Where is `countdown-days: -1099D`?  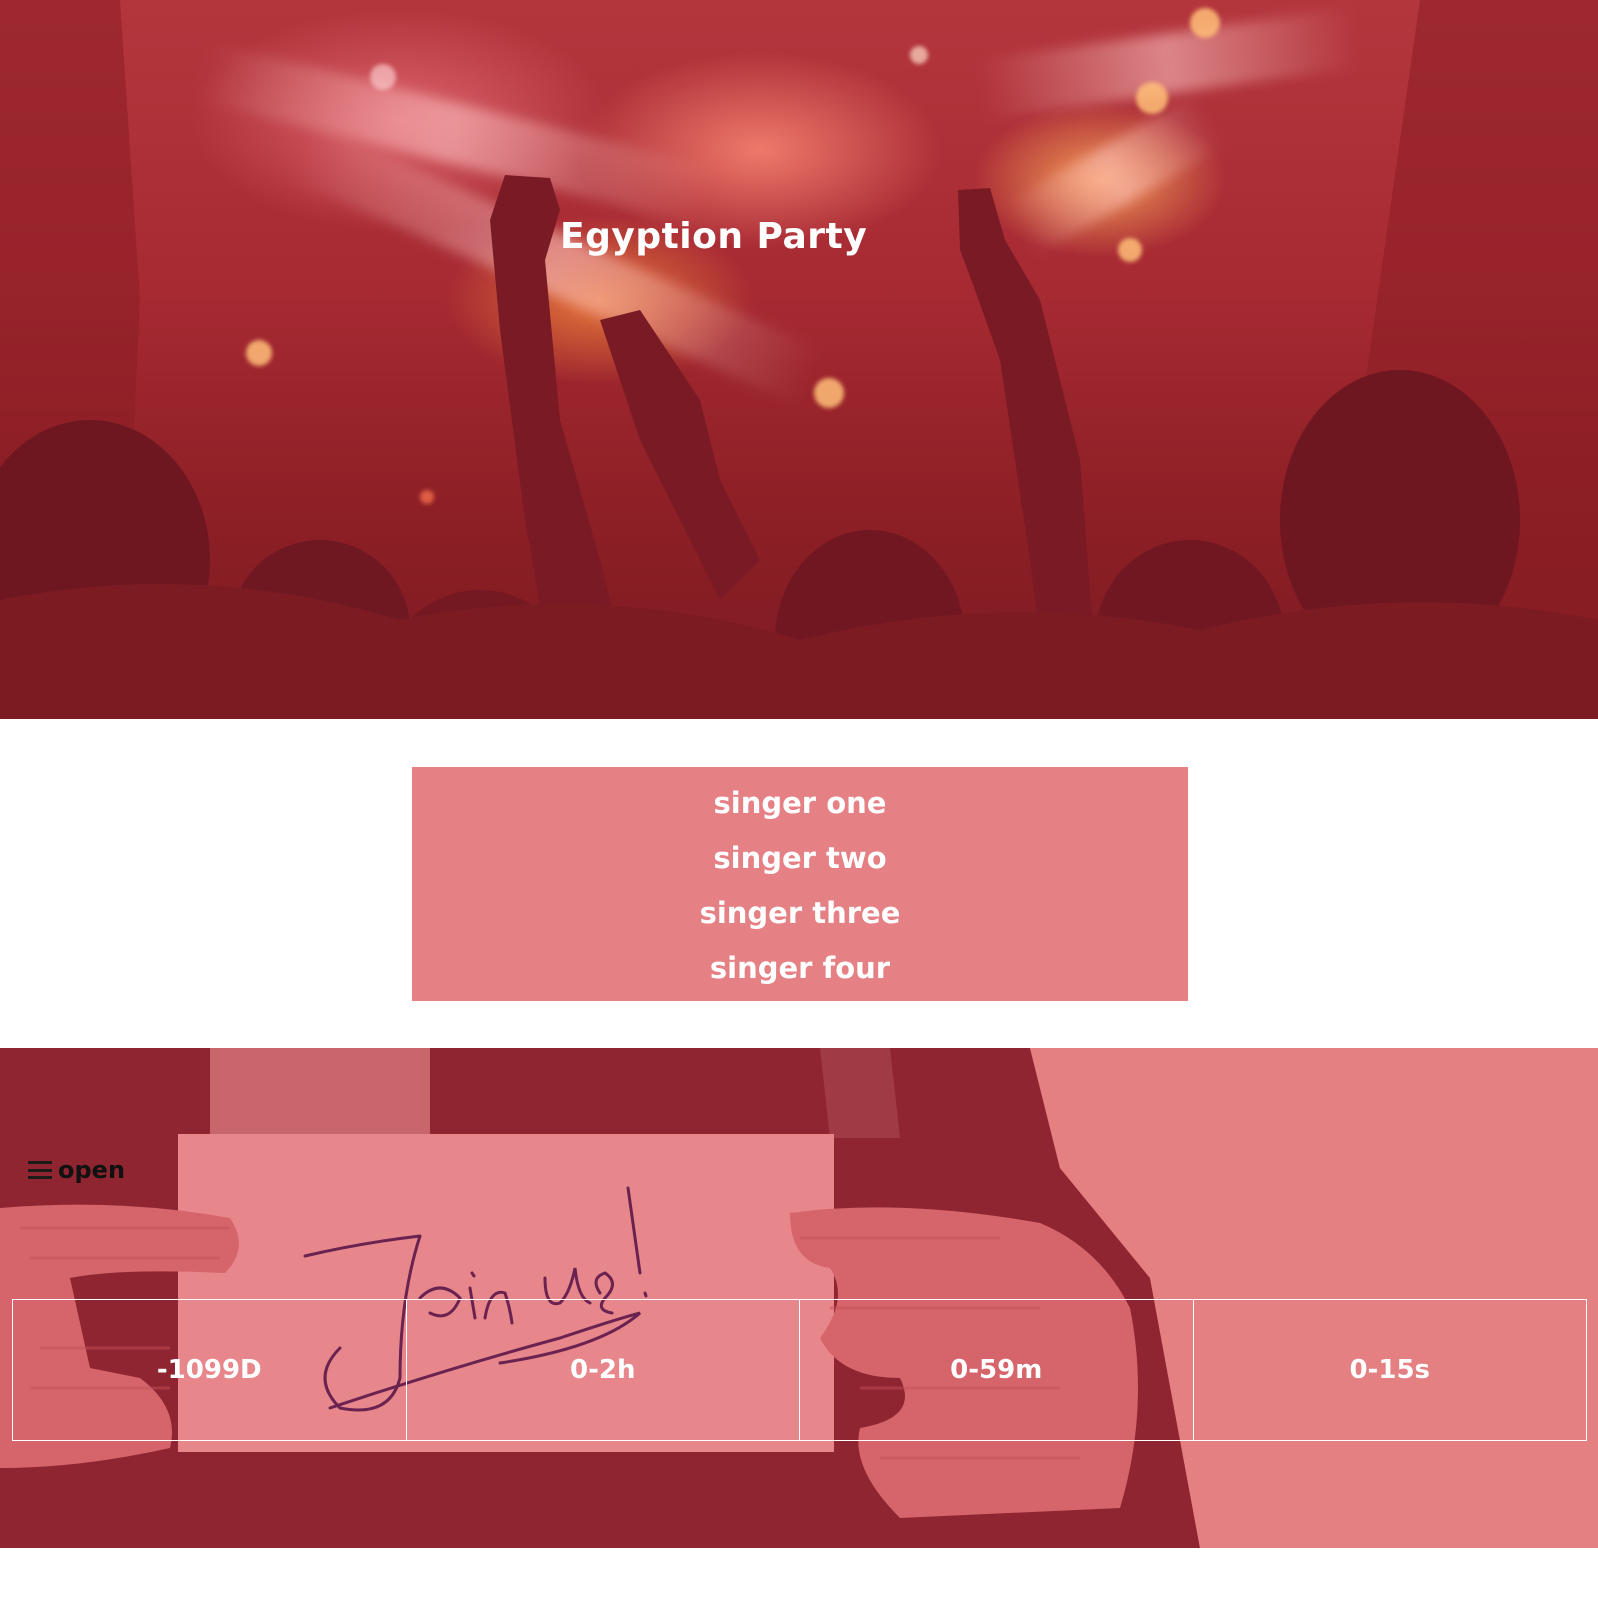 countdown-days: -1099D is located at coordinates (210, 1370).